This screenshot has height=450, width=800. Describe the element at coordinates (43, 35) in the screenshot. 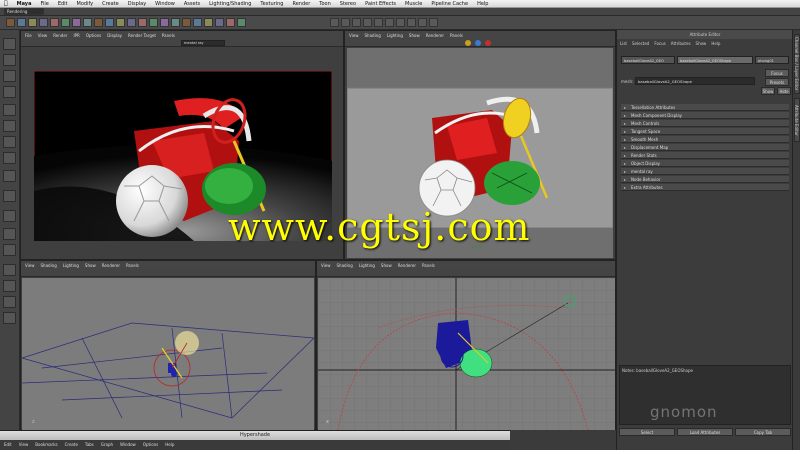

I see `render-view-menu-view: View` at that location.